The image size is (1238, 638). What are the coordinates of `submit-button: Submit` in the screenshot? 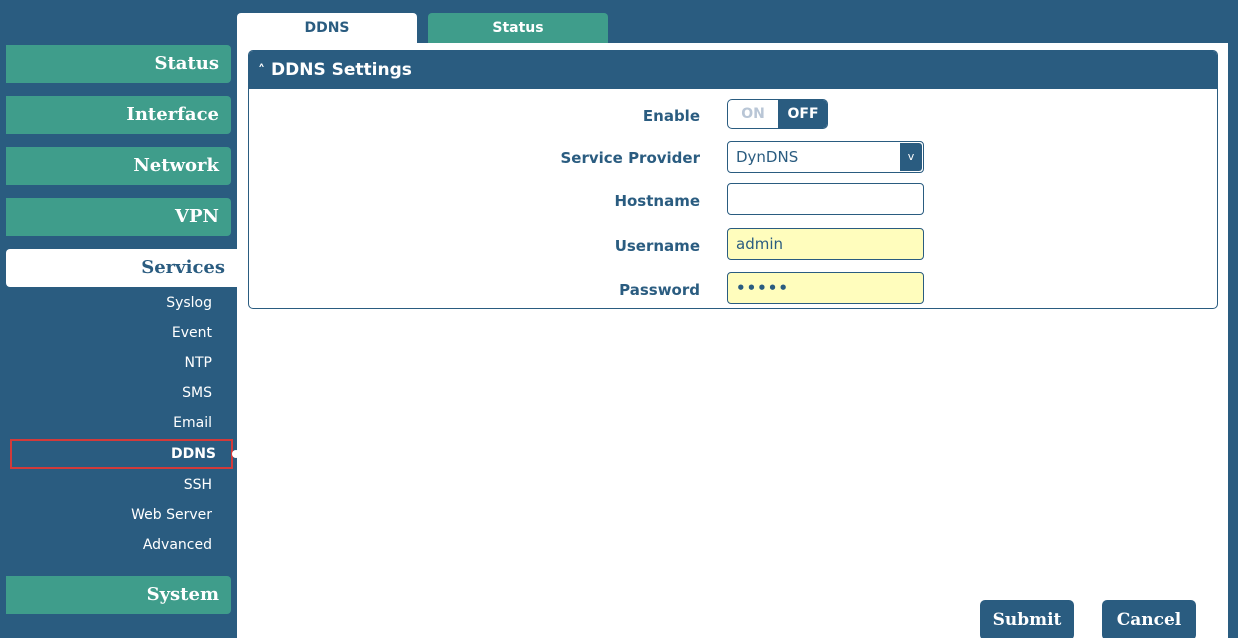 It's located at (1027, 619).